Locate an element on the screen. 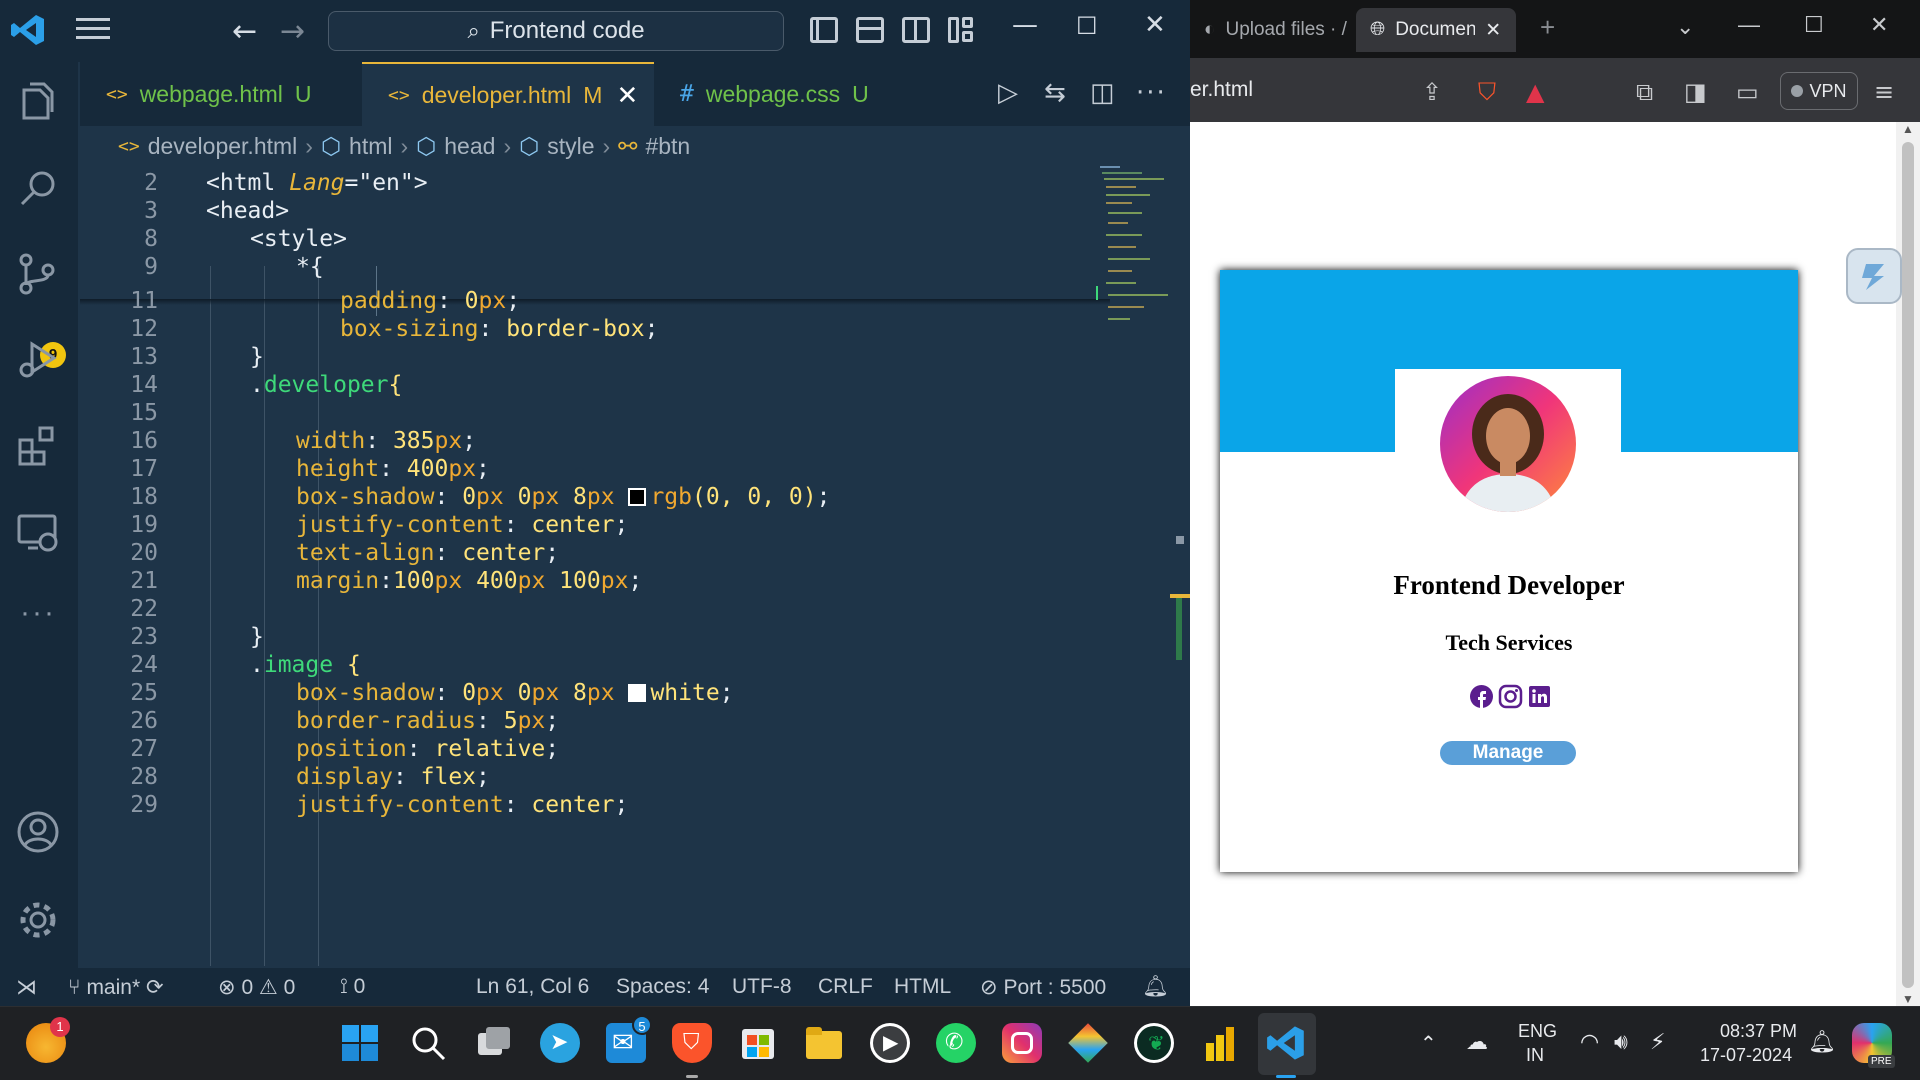 The width and height of the screenshot is (1920, 1080). battery-icon: ⚡︎ is located at coordinates (1657, 1042).